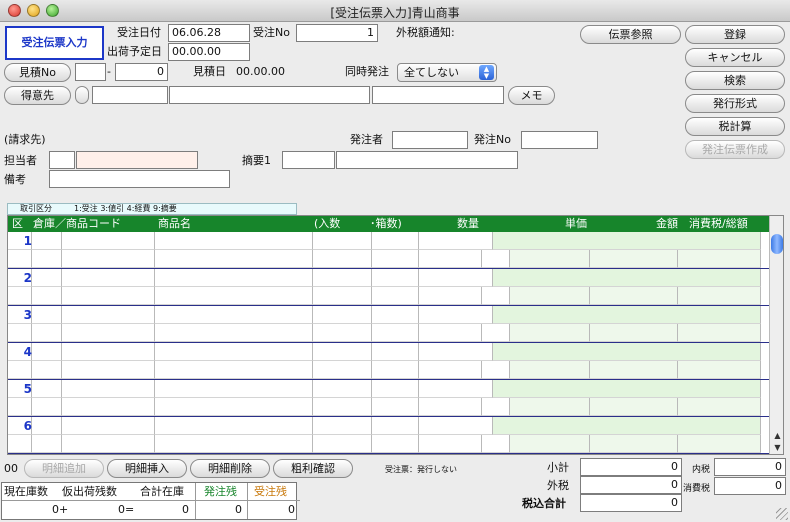 The image size is (790, 522). I want to click on scroll-up-icon: ▲, so click(776, 436).